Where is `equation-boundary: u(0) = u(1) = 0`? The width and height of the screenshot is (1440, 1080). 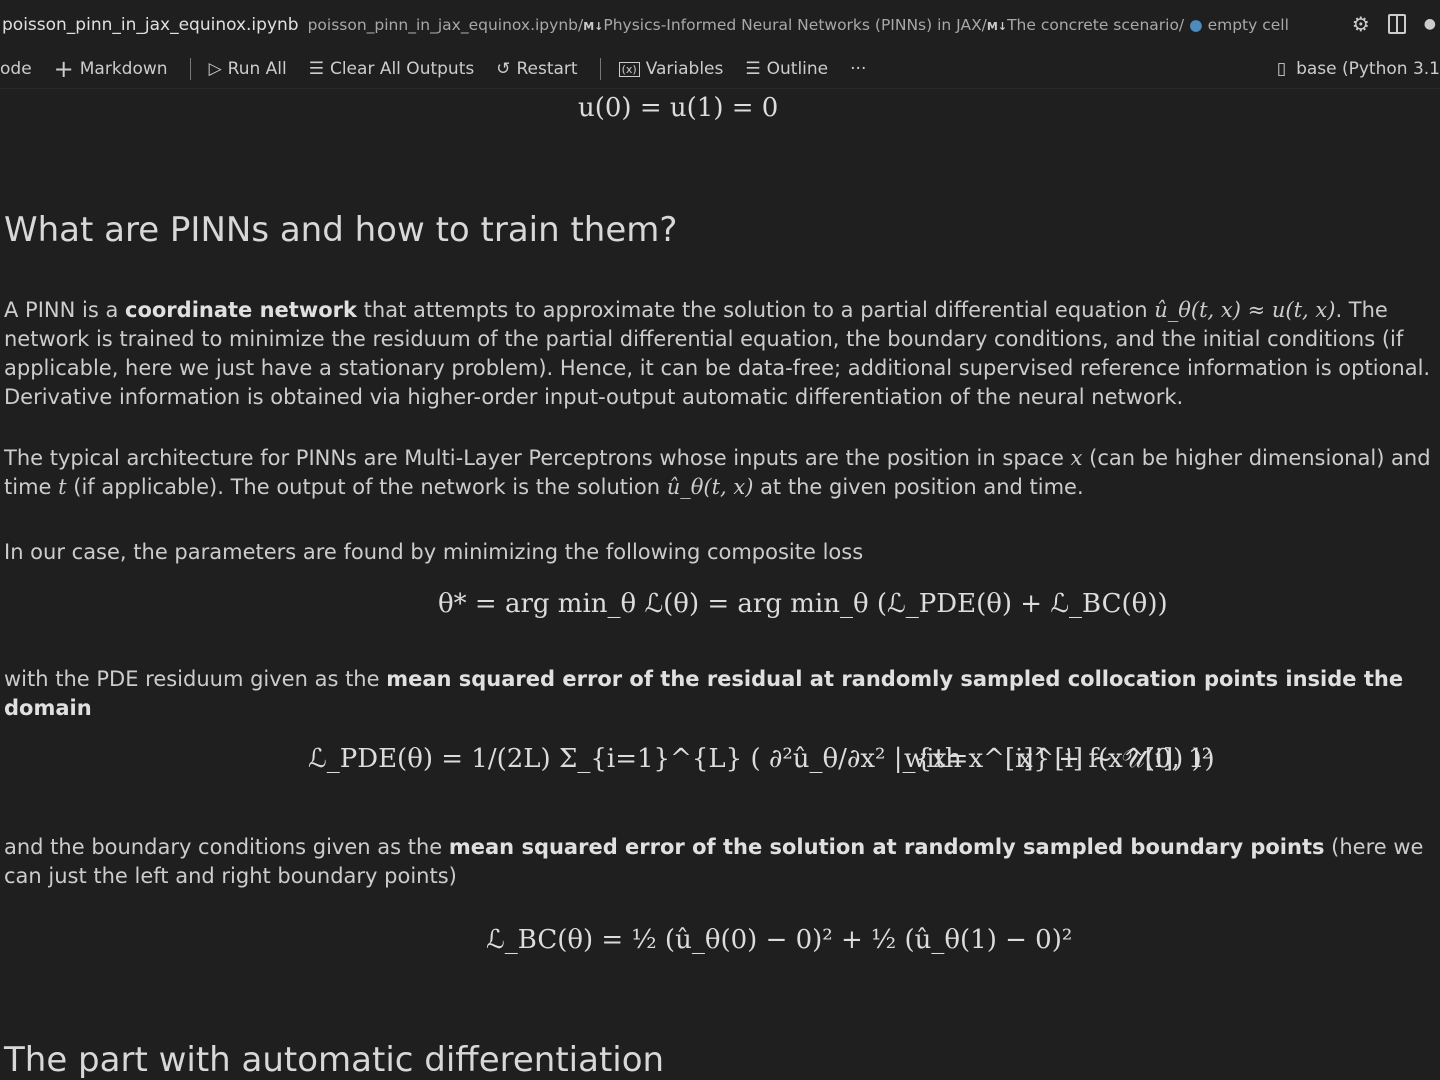
equation-boundary: u(0) = u(1) = 0 is located at coordinates (678, 108).